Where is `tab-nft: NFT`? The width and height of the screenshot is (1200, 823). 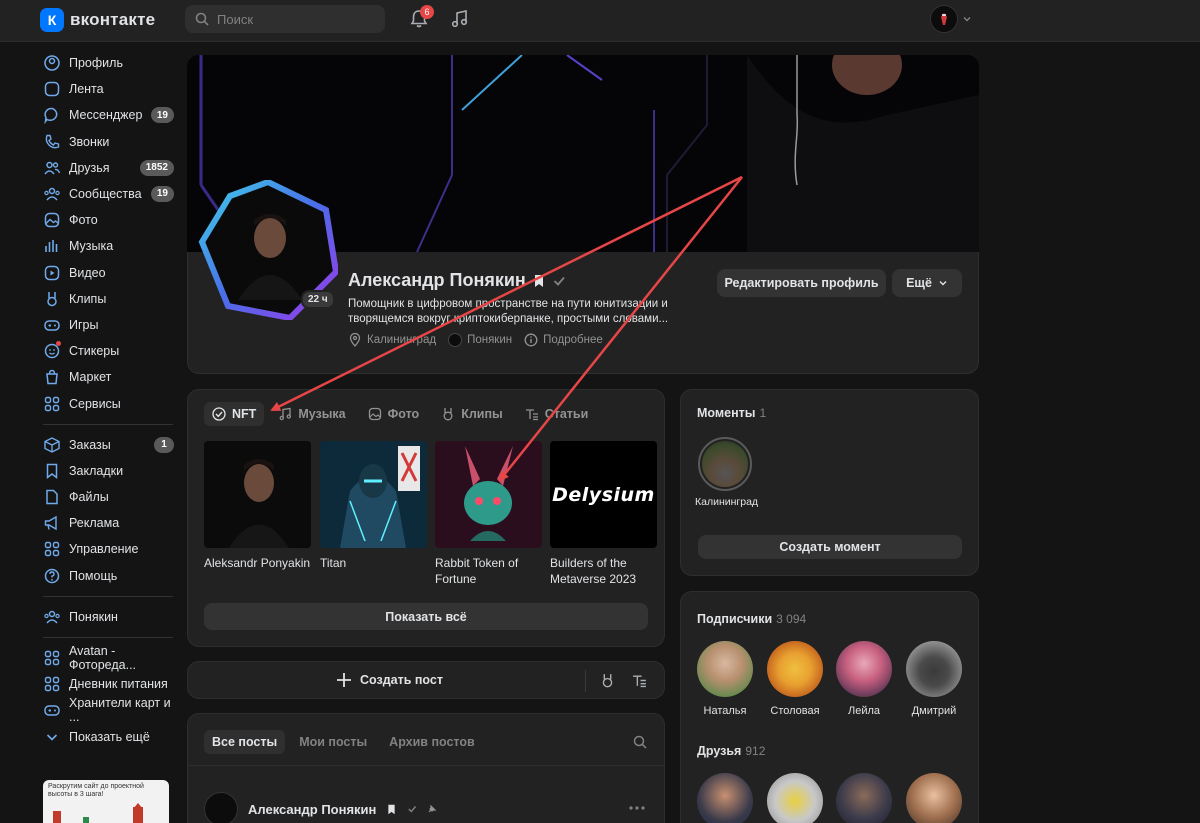
tab-nft: NFT is located at coordinates (234, 414).